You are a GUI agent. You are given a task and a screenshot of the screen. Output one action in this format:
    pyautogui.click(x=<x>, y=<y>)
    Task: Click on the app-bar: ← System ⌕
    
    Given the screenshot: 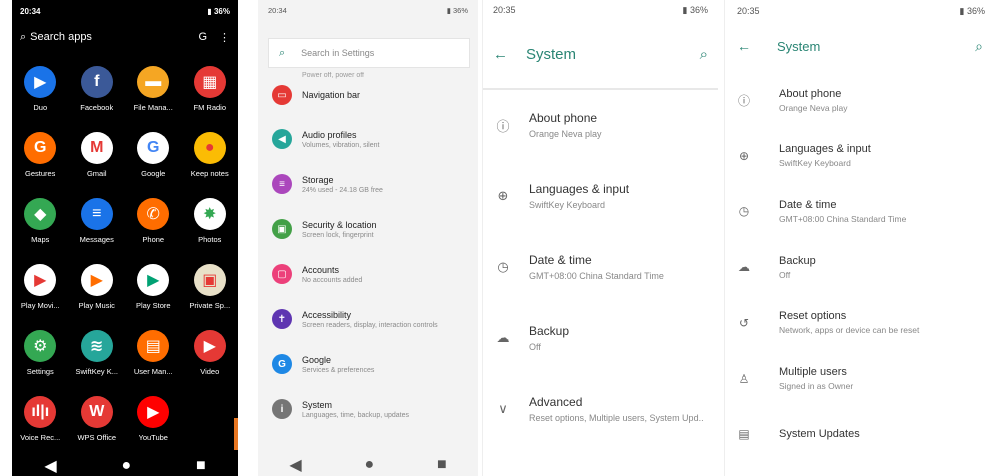 What is the action you would take?
    pyautogui.click(x=600, y=55)
    